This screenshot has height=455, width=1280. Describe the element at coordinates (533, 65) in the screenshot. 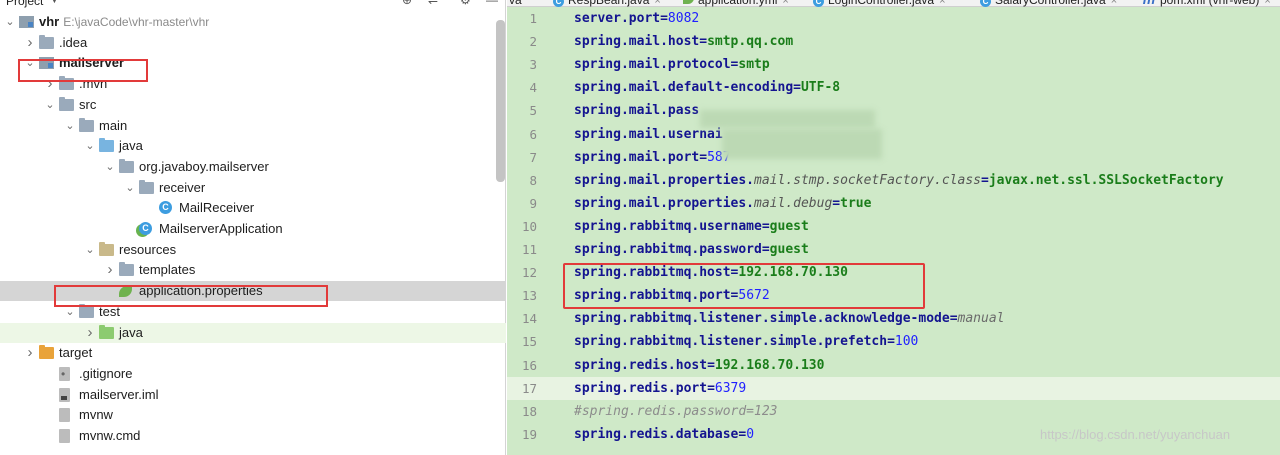

I see `line-number: 3` at that location.